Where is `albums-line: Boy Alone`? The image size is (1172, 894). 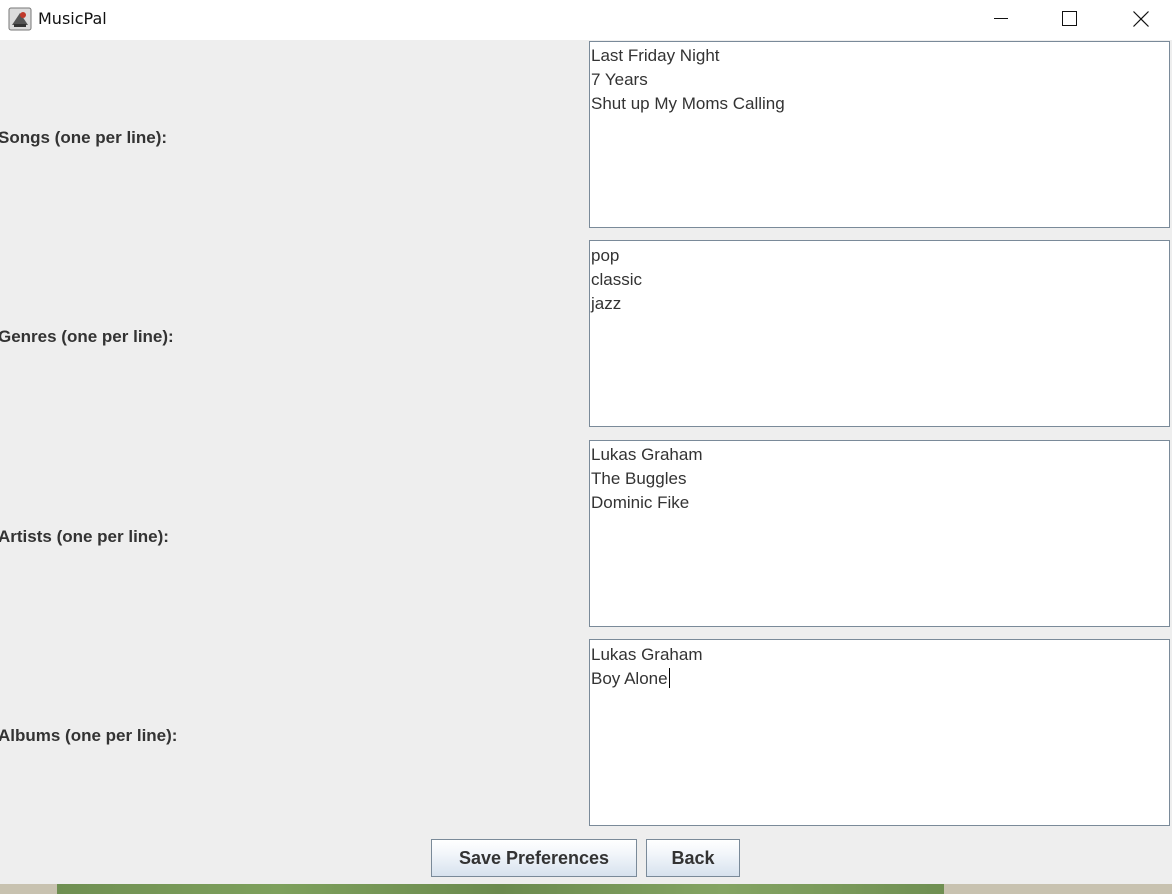
albums-line: Boy Alone is located at coordinates (630, 679).